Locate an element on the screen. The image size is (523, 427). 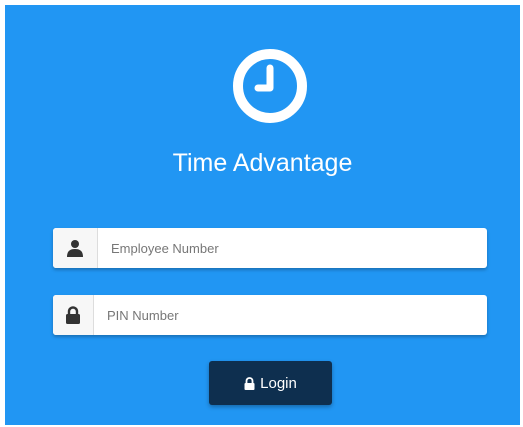
login-button: Login is located at coordinates (270, 383).